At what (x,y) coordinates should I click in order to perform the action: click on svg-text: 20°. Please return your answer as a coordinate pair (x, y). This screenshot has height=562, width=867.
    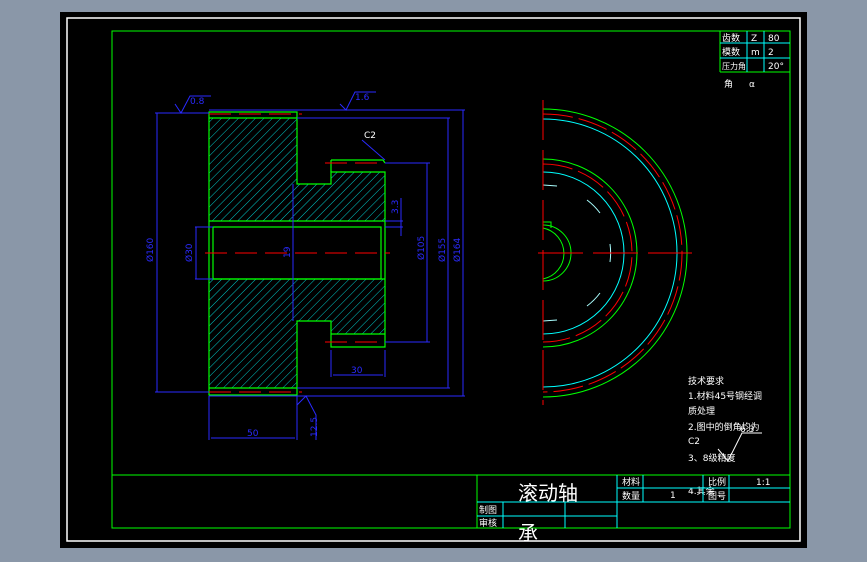
    Looking at the image, I should click on (776, 67).